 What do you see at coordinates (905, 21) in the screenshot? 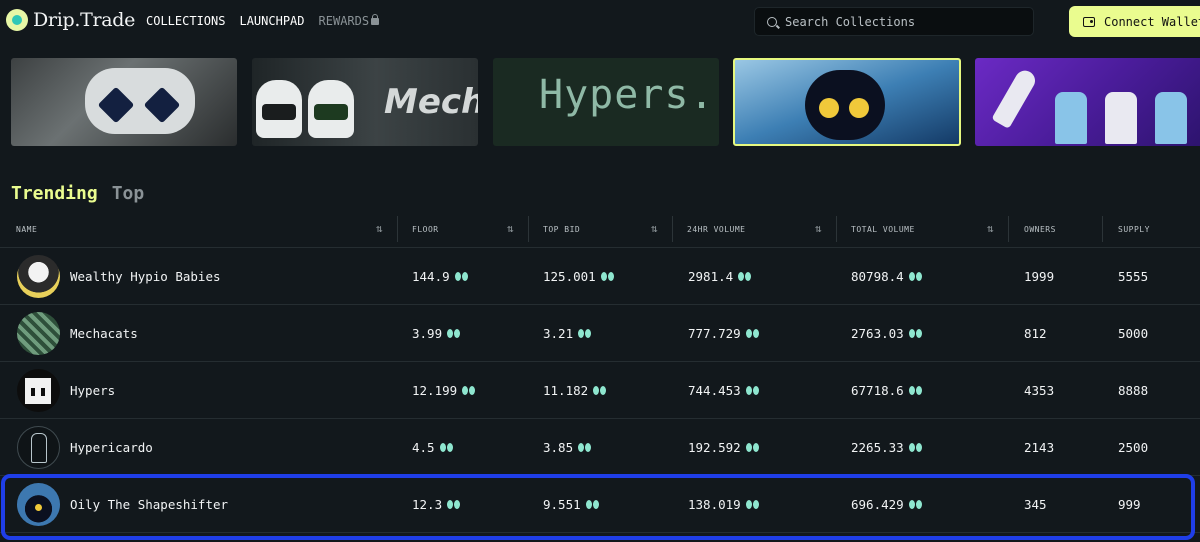
I see `search-input` at bounding box center [905, 21].